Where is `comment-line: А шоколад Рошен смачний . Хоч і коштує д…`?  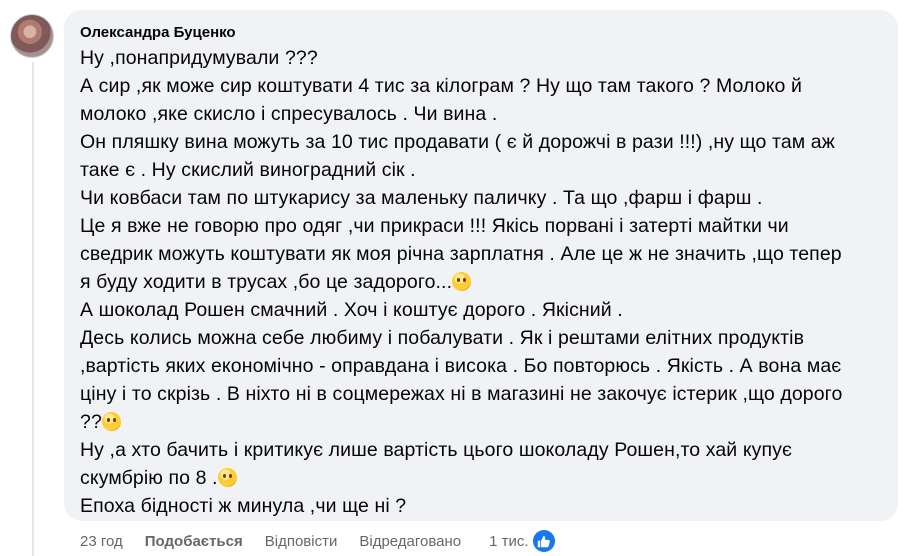 comment-line: А шоколад Рошен смачний . Хоч і коштує д… is located at coordinates (351, 310).